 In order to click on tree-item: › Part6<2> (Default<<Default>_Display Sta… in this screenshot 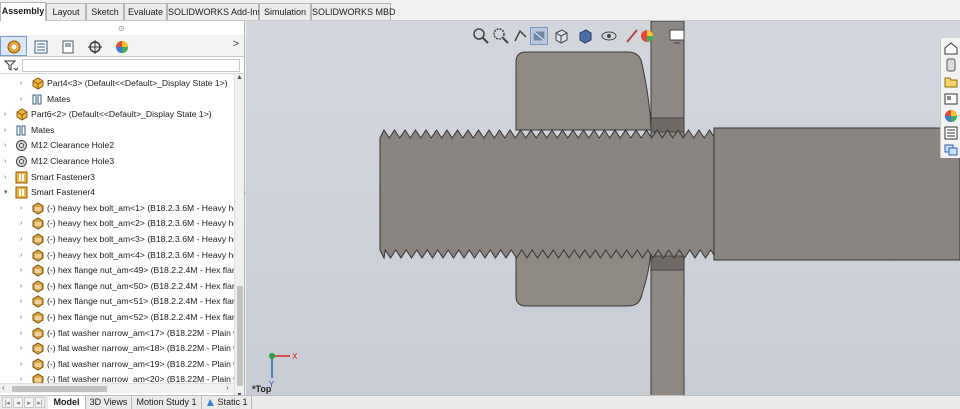, I will do `click(117, 114)`.